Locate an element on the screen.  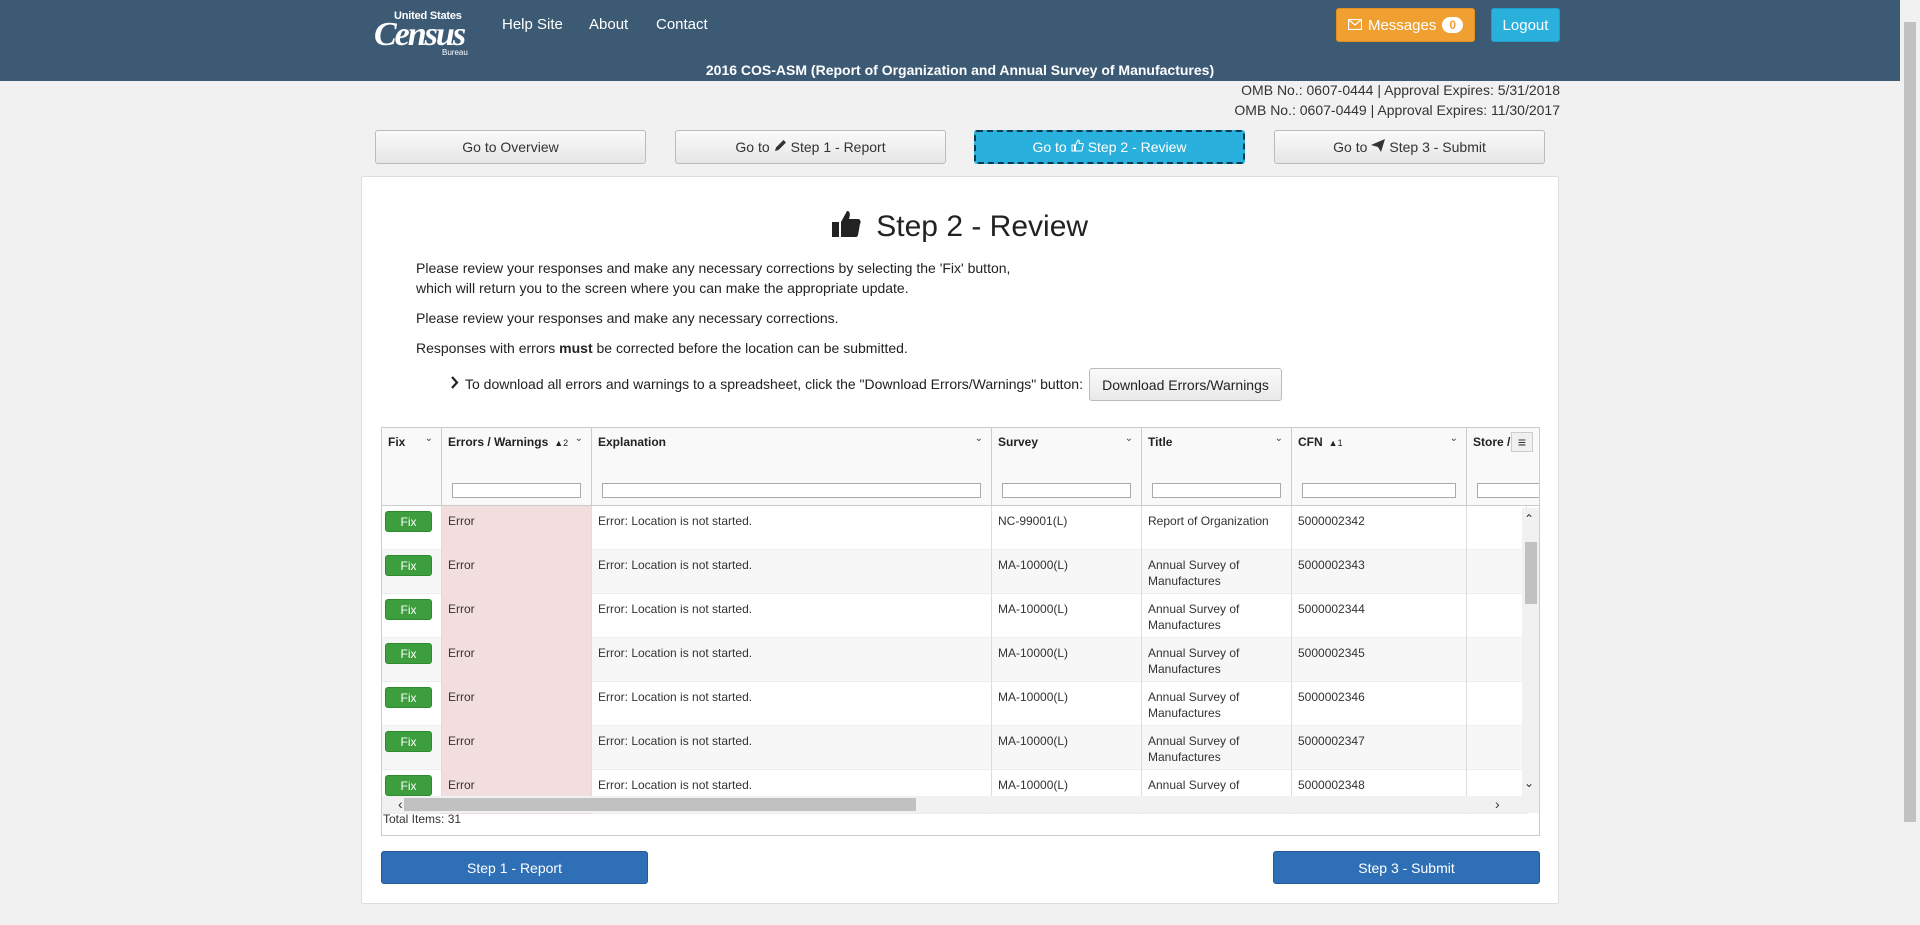
chevron-up-icon: ⌃ is located at coordinates (1529, 519).